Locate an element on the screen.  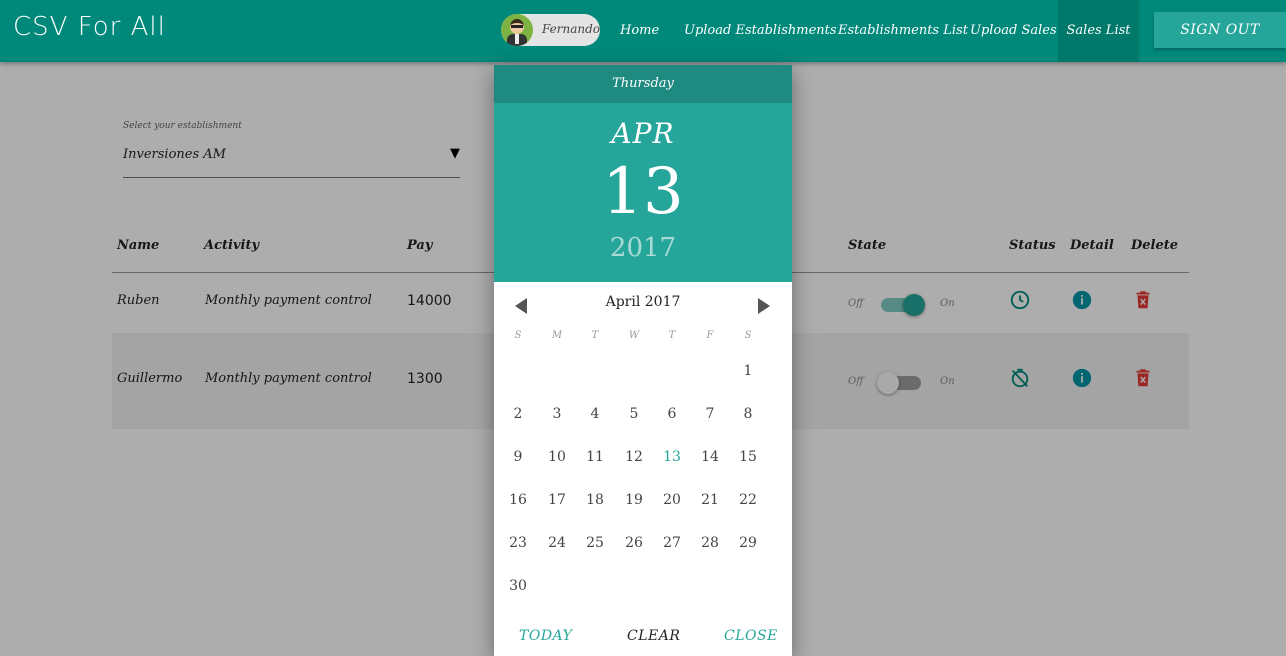
calendar-day: 21 is located at coordinates (710, 500).